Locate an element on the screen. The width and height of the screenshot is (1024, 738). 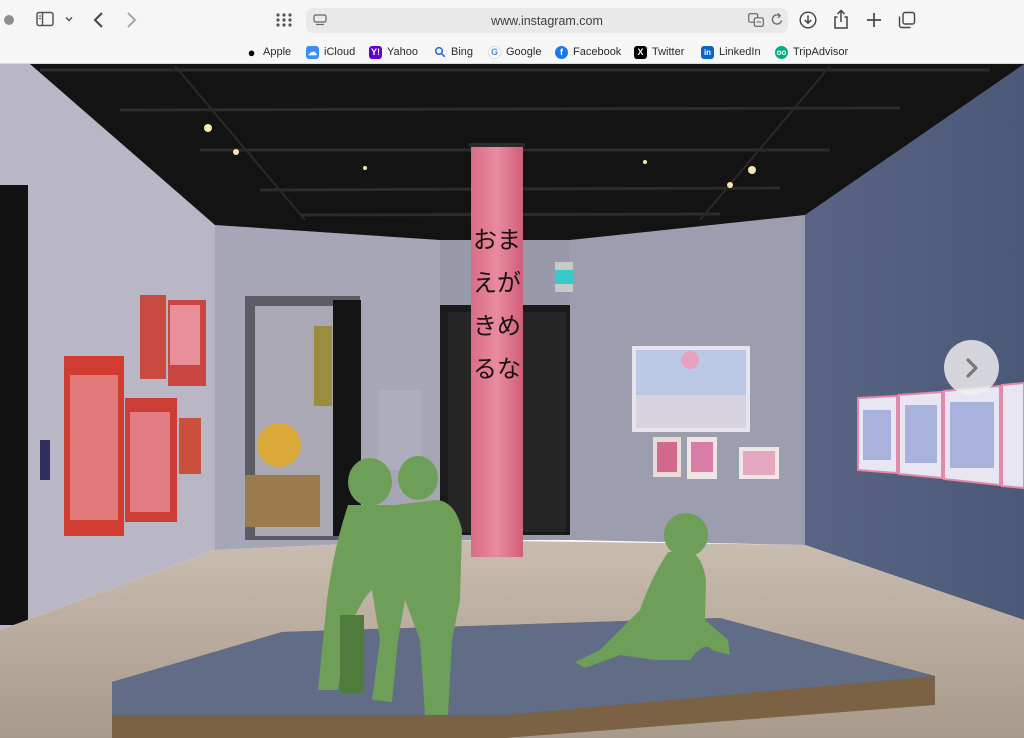
reload-icon is located at coordinates (777, 19).